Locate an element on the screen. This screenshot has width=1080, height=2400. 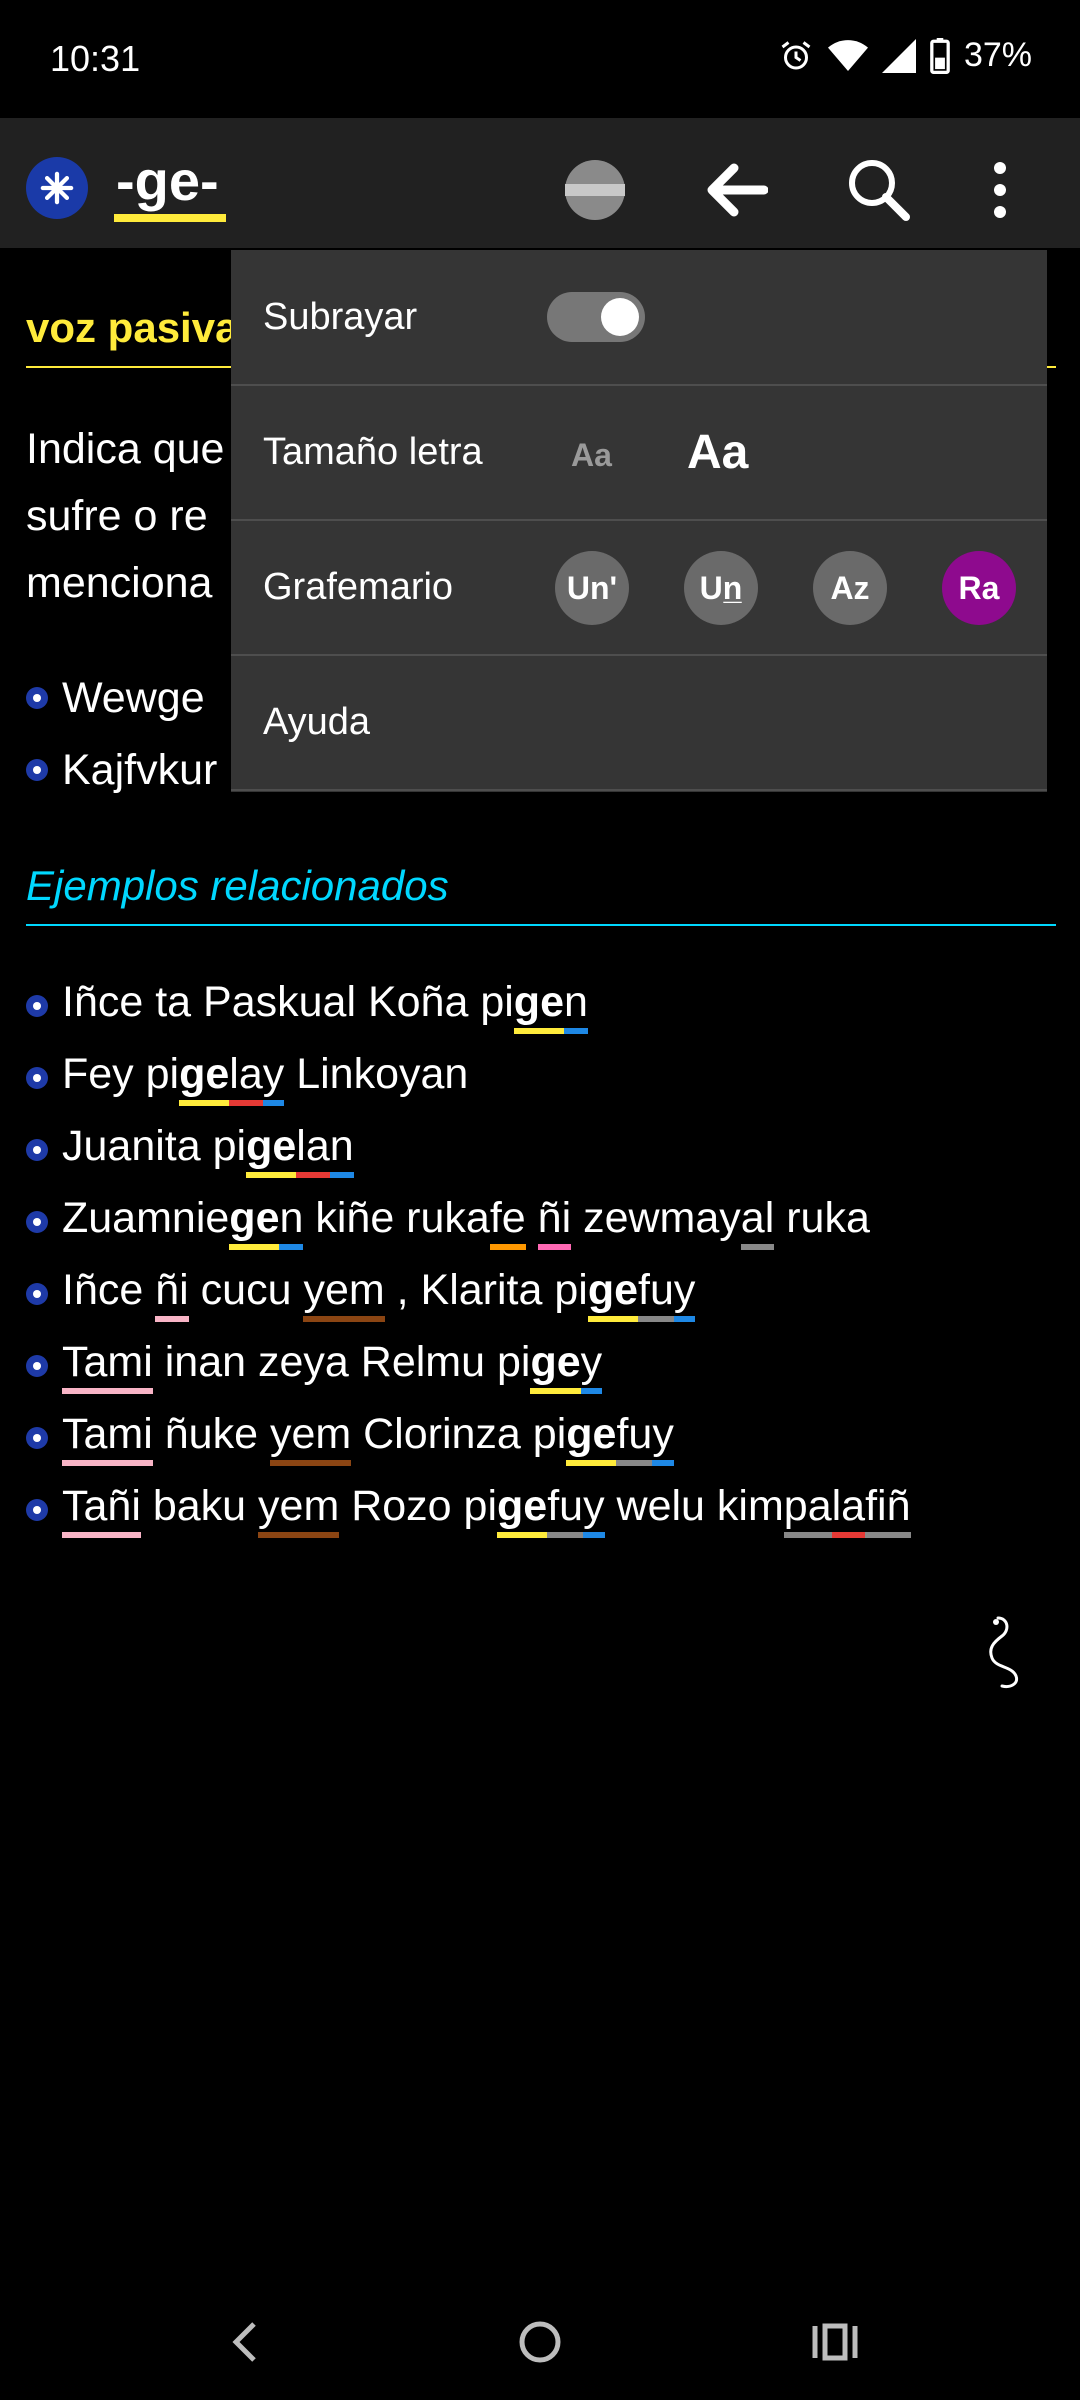
menu-item-font-size: Tamaño letra Aa Aa is located at coordinates (639, 453).